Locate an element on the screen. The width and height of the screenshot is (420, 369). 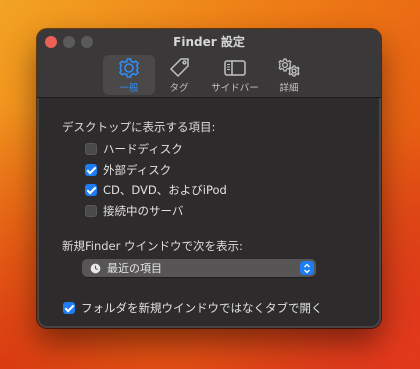
cds-dvds-ipods-label: CD、DVD、およびiPod is located at coordinates (165, 190).